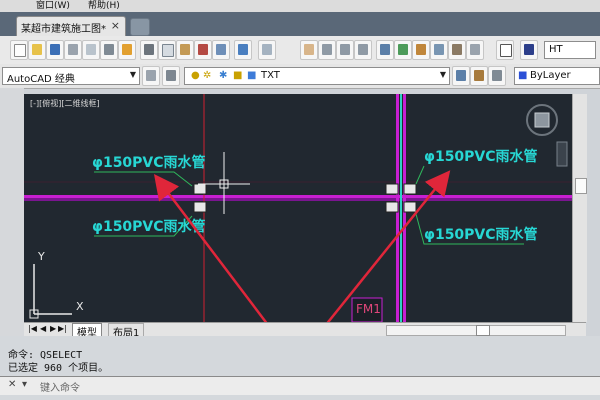 This screenshot has height=400, width=600. I want to click on chevron-down-icon: ▾, so click(24, 384).